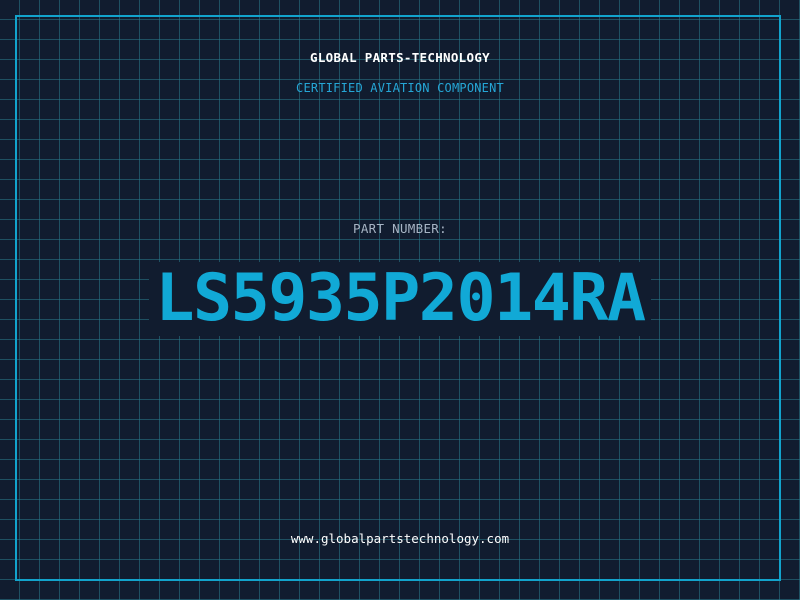  Describe the element at coordinates (400, 538) in the screenshot. I see `website-url: www.globalpartstechnology.com` at that location.